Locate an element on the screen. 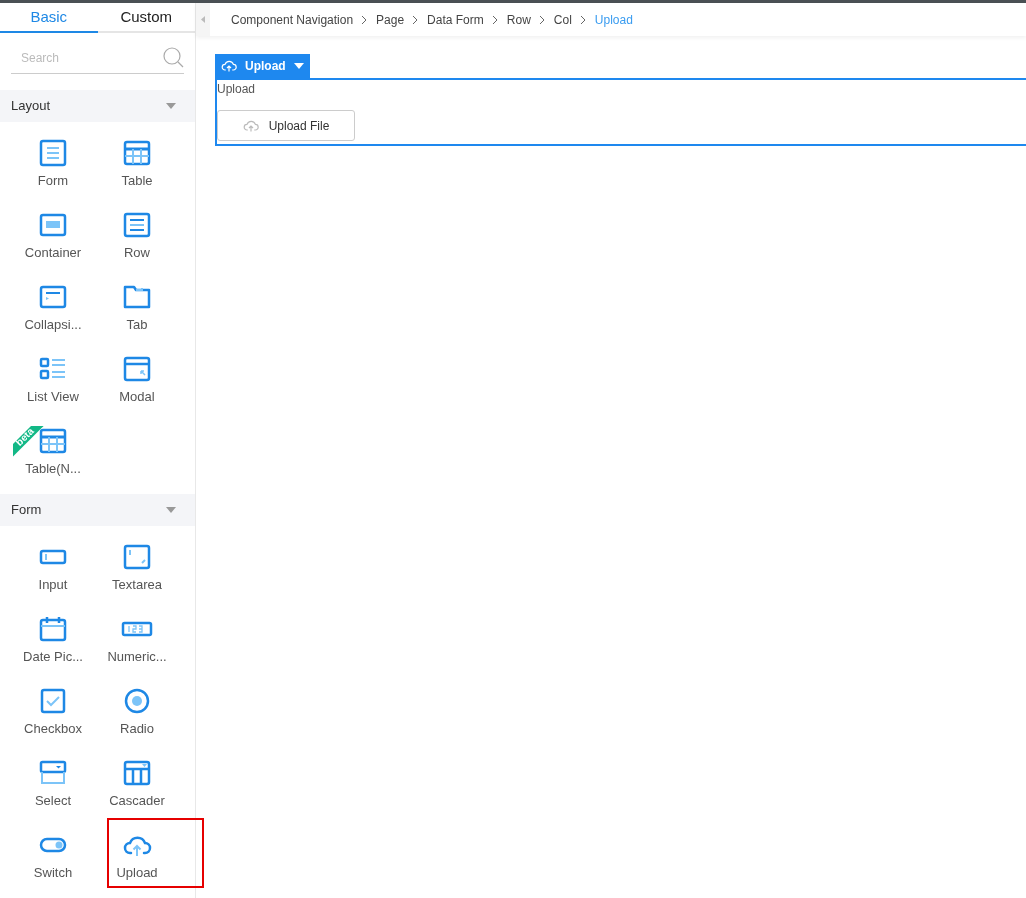 The image size is (1026, 898). breadcrumb-link: Col is located at coordinates (562, 19).